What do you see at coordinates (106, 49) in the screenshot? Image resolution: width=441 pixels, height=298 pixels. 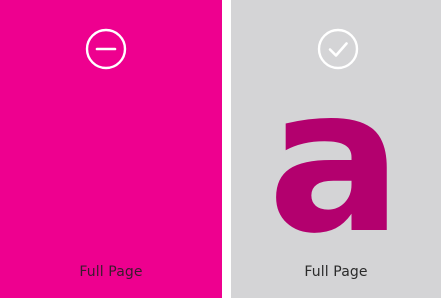 I see `minus-circle-icon` at bounding box center [106, 49].